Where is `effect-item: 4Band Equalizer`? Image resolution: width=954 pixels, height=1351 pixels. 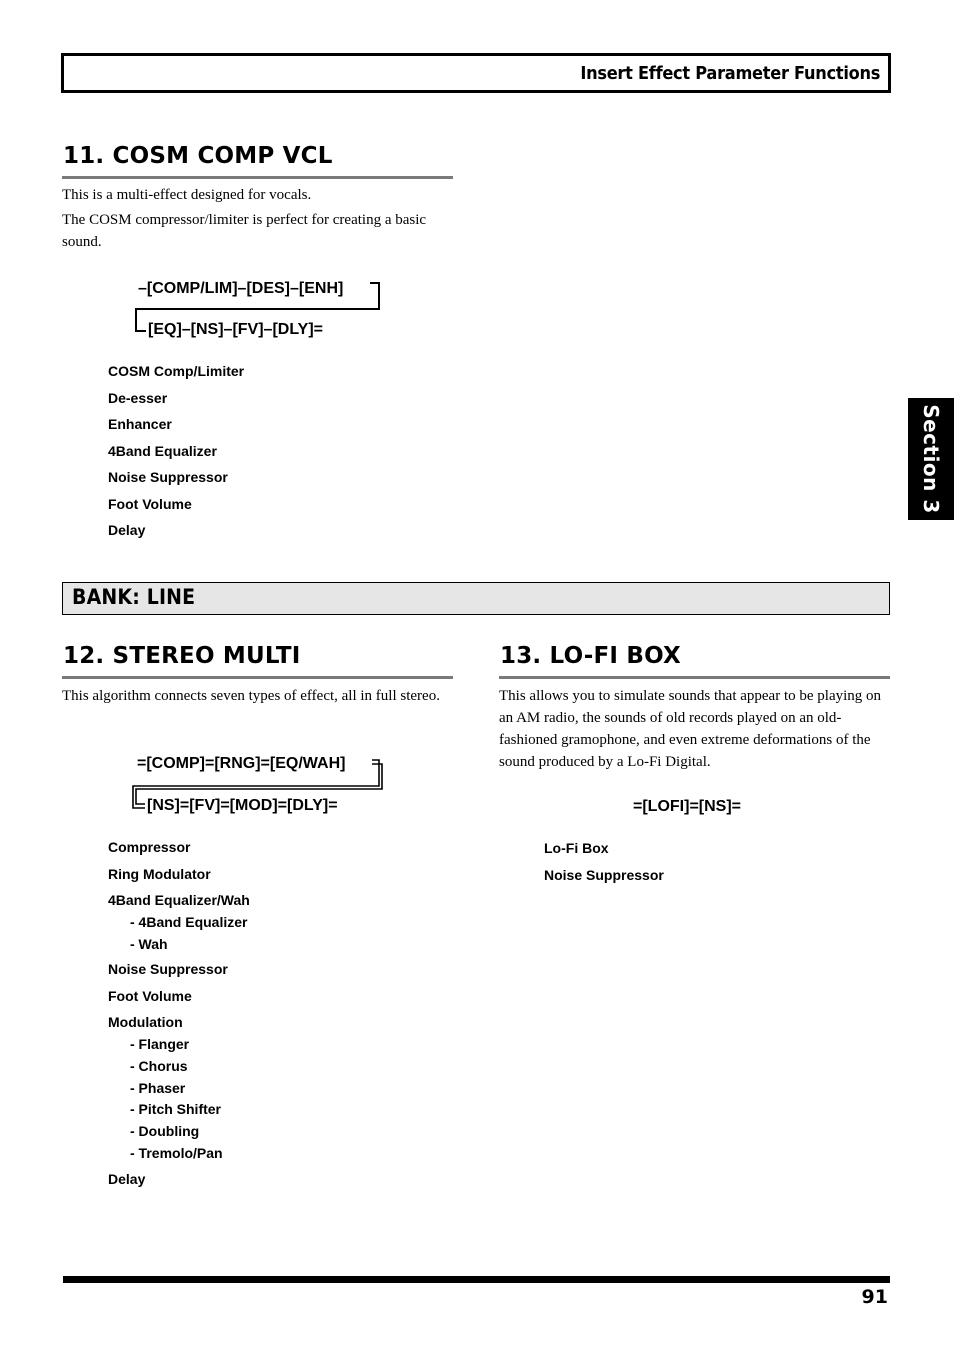 effect-item: 4Band Equalizer is located at coordinates (162, 450).